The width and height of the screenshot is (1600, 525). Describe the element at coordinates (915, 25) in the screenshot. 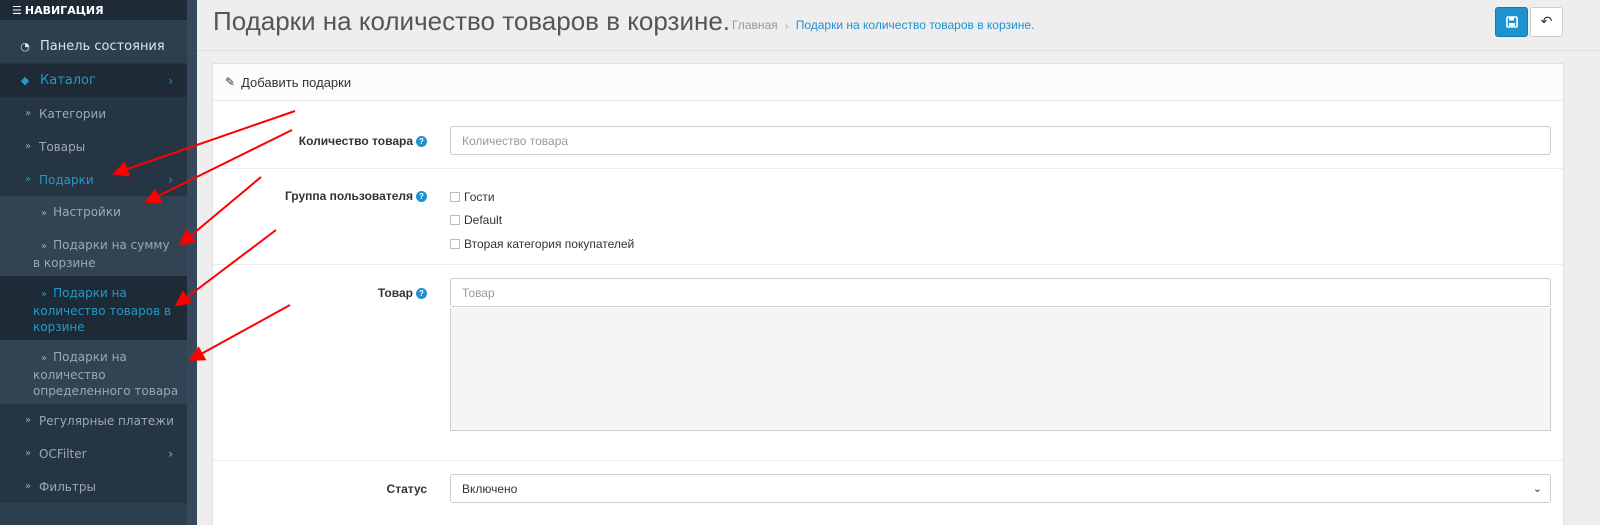

I see `breadcrumb-current: Подарки на количество товаров в корзине.` at that location.